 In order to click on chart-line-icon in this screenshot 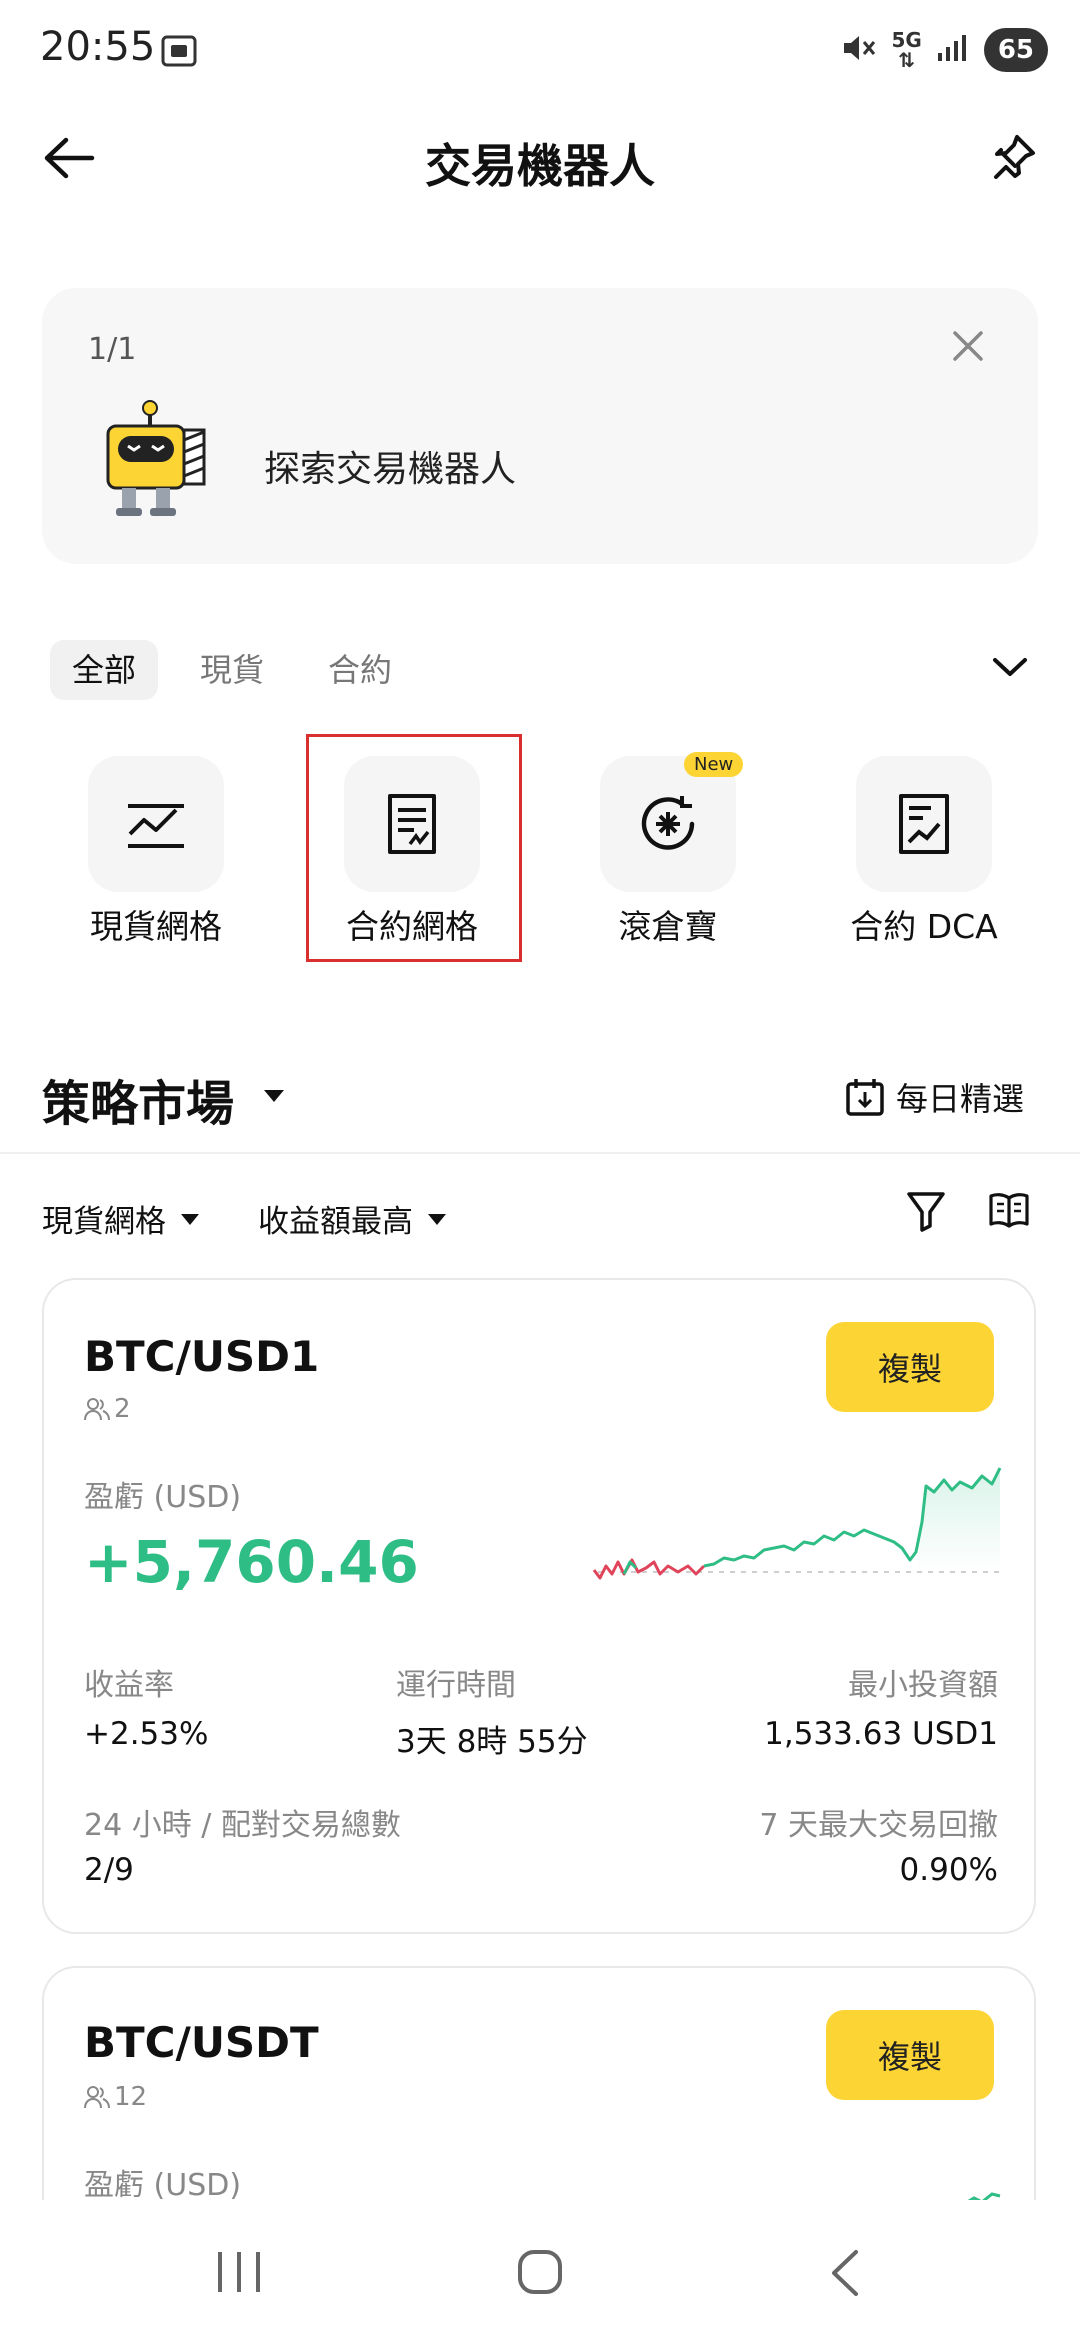, I will do `click(156, 826)`.